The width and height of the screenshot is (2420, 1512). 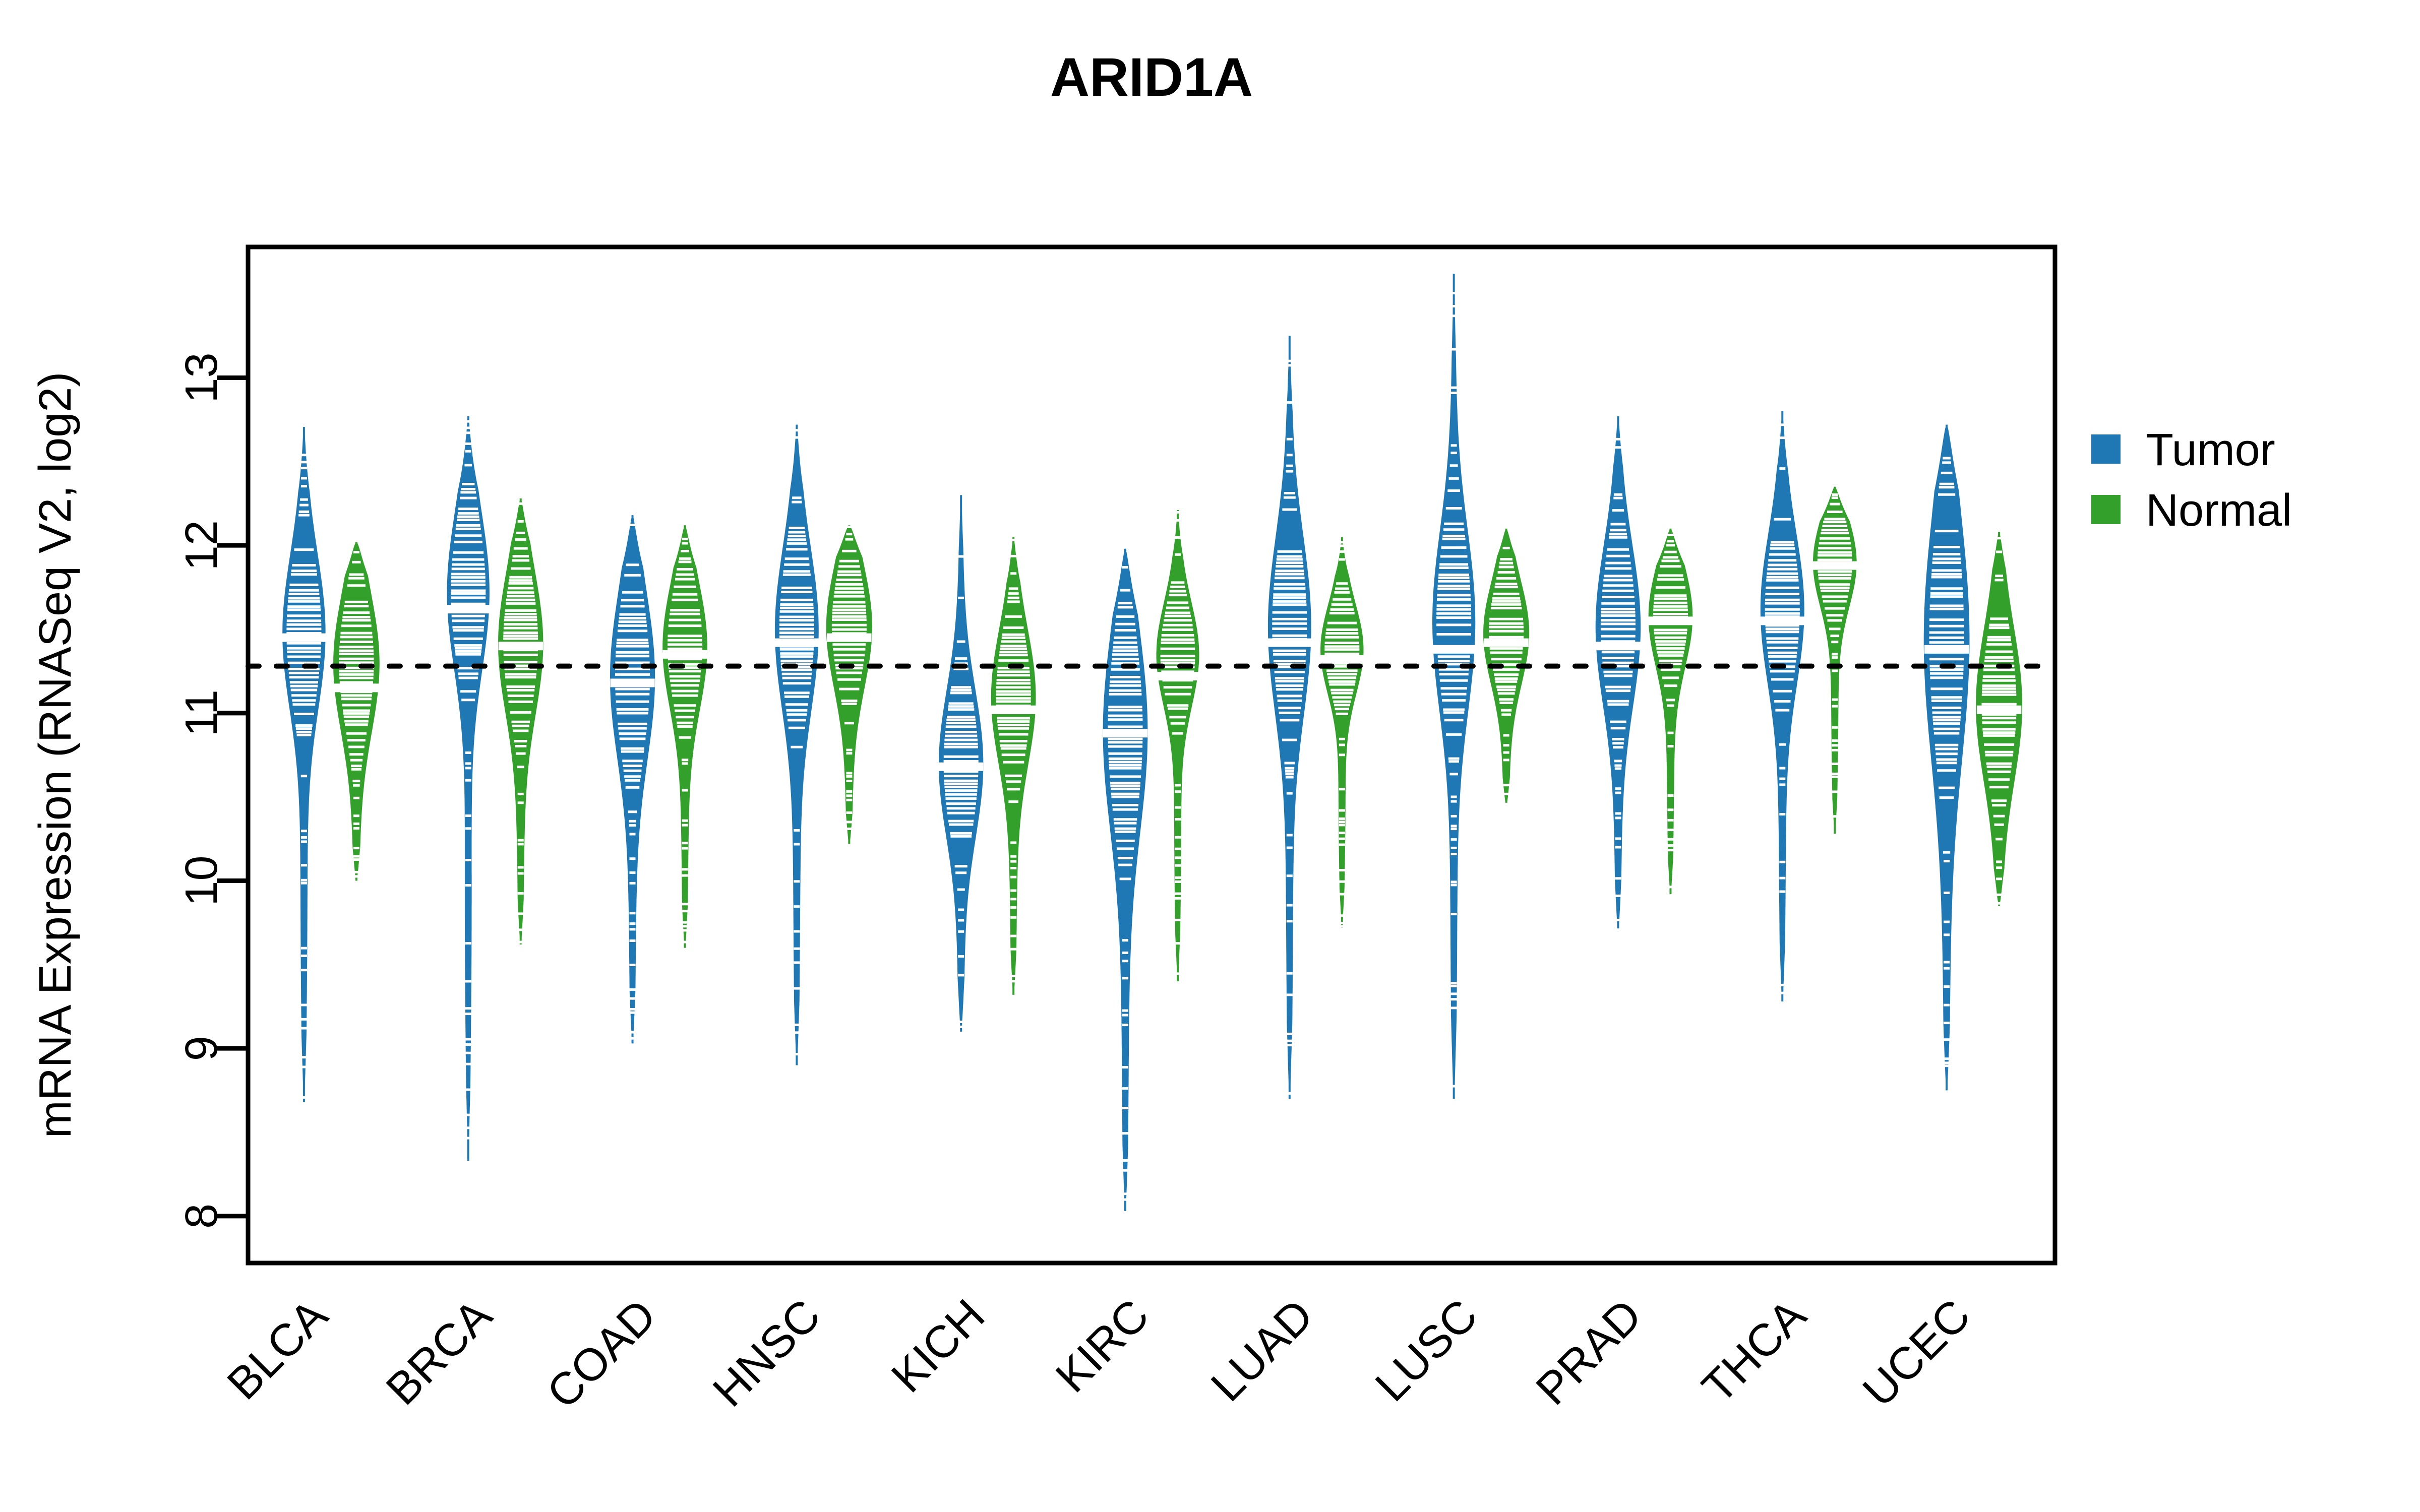 What do you see at coordinates (2210, 450) in the screenshot?
I see `legend-label-tumor: Tumor` at bounding box center [2210, 450].